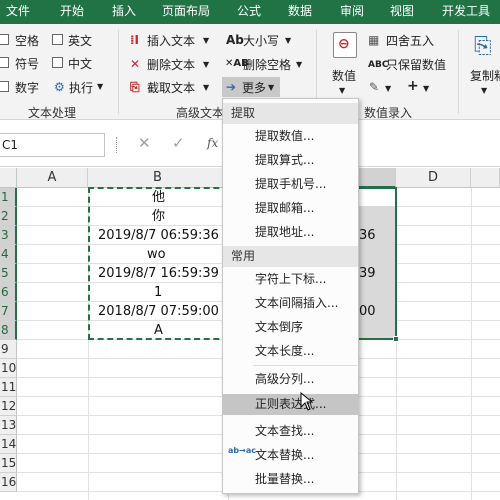 This screenshot has height=500, width=500. Describe the element at coordinates (485, 178) in the screenshot. I see `column-header-e` at that location.